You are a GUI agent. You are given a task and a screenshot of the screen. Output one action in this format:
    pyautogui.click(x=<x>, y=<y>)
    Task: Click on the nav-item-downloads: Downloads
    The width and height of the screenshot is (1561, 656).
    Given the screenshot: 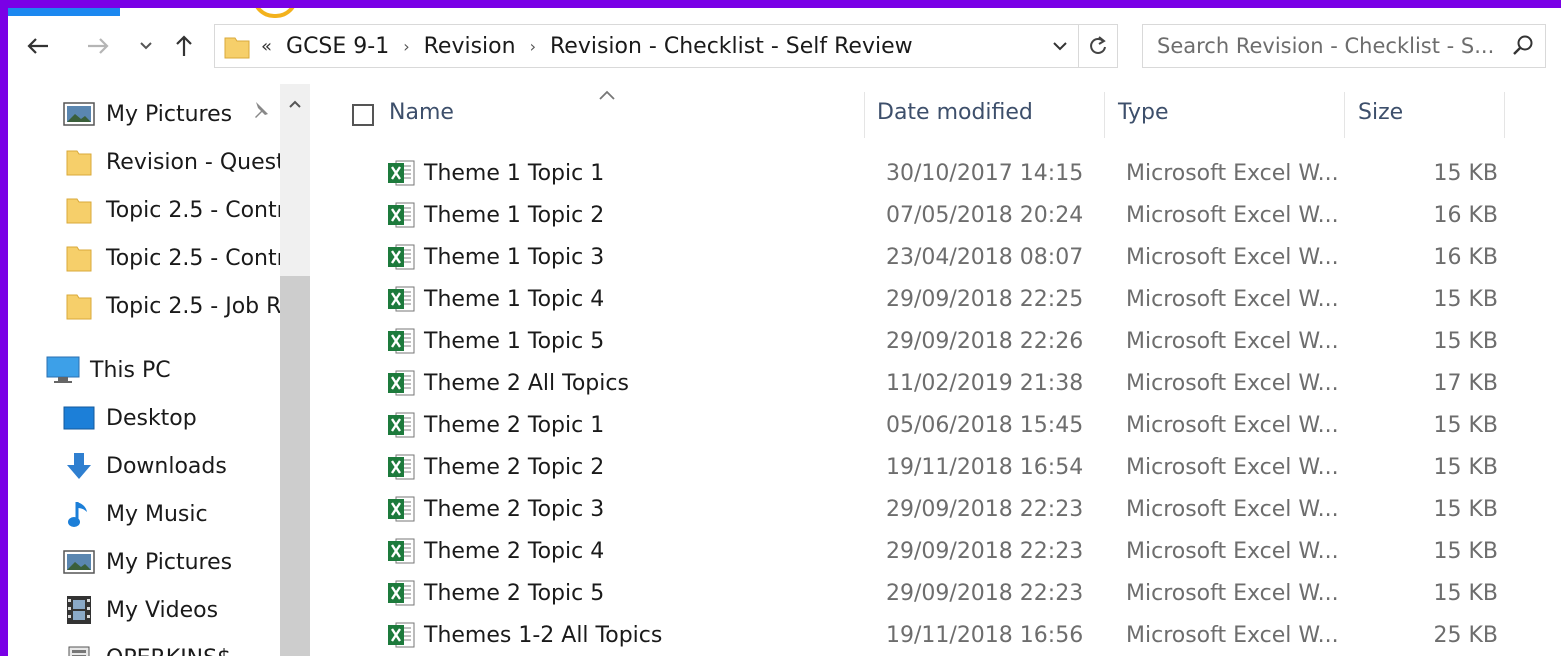 What is the action you would take?
    pyautogui.click(x=186, y=466)
    